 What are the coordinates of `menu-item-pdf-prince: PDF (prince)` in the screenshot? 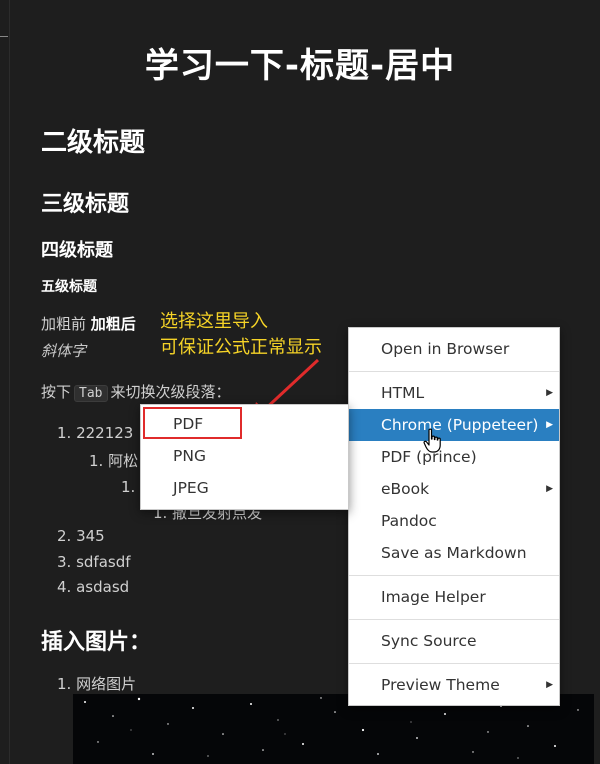 It's located at (454, 457).